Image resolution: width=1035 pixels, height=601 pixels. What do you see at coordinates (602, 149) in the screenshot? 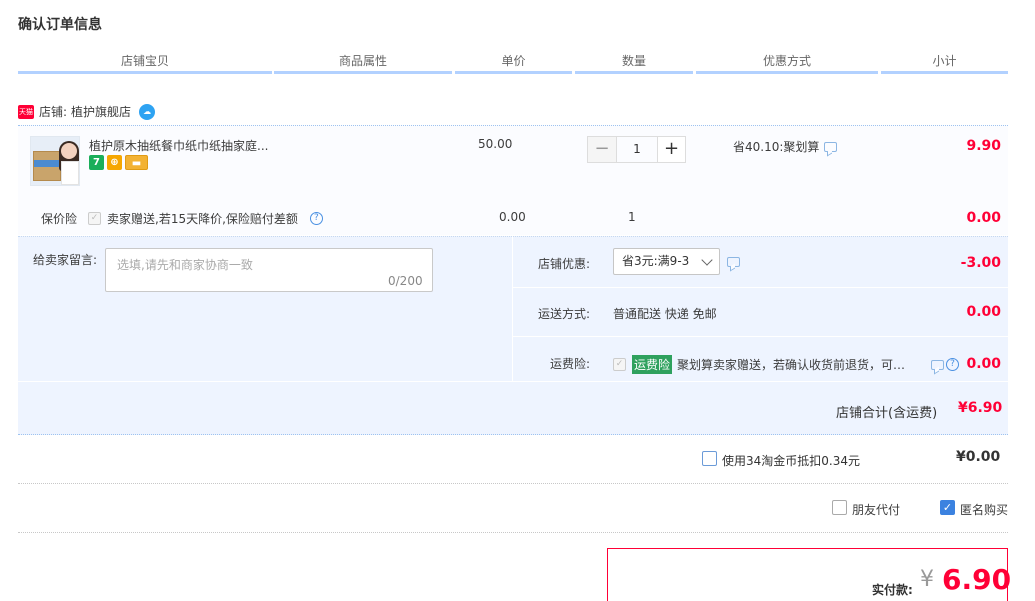
I see `quantity-decrease-button: −` at bounding box center [602, 149].